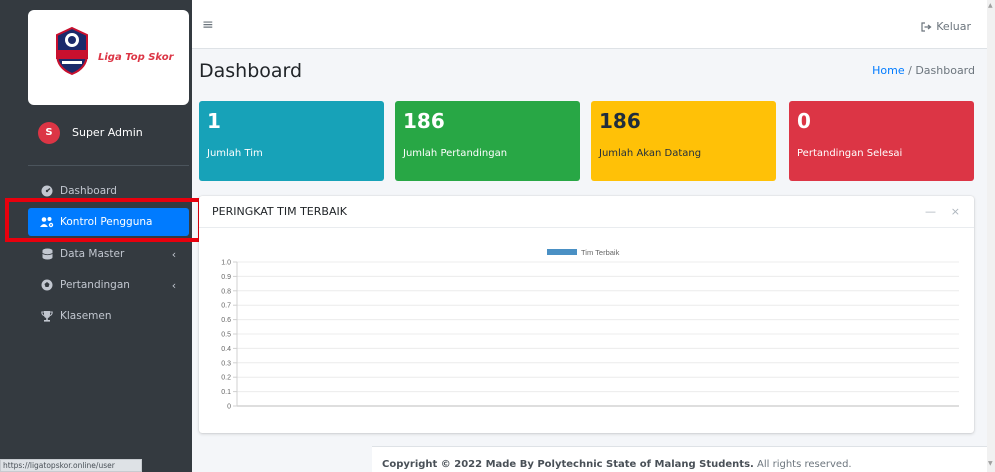 This screenshot has height=472, width=995. I want to click on close-icon: ×, so click(955, 211).